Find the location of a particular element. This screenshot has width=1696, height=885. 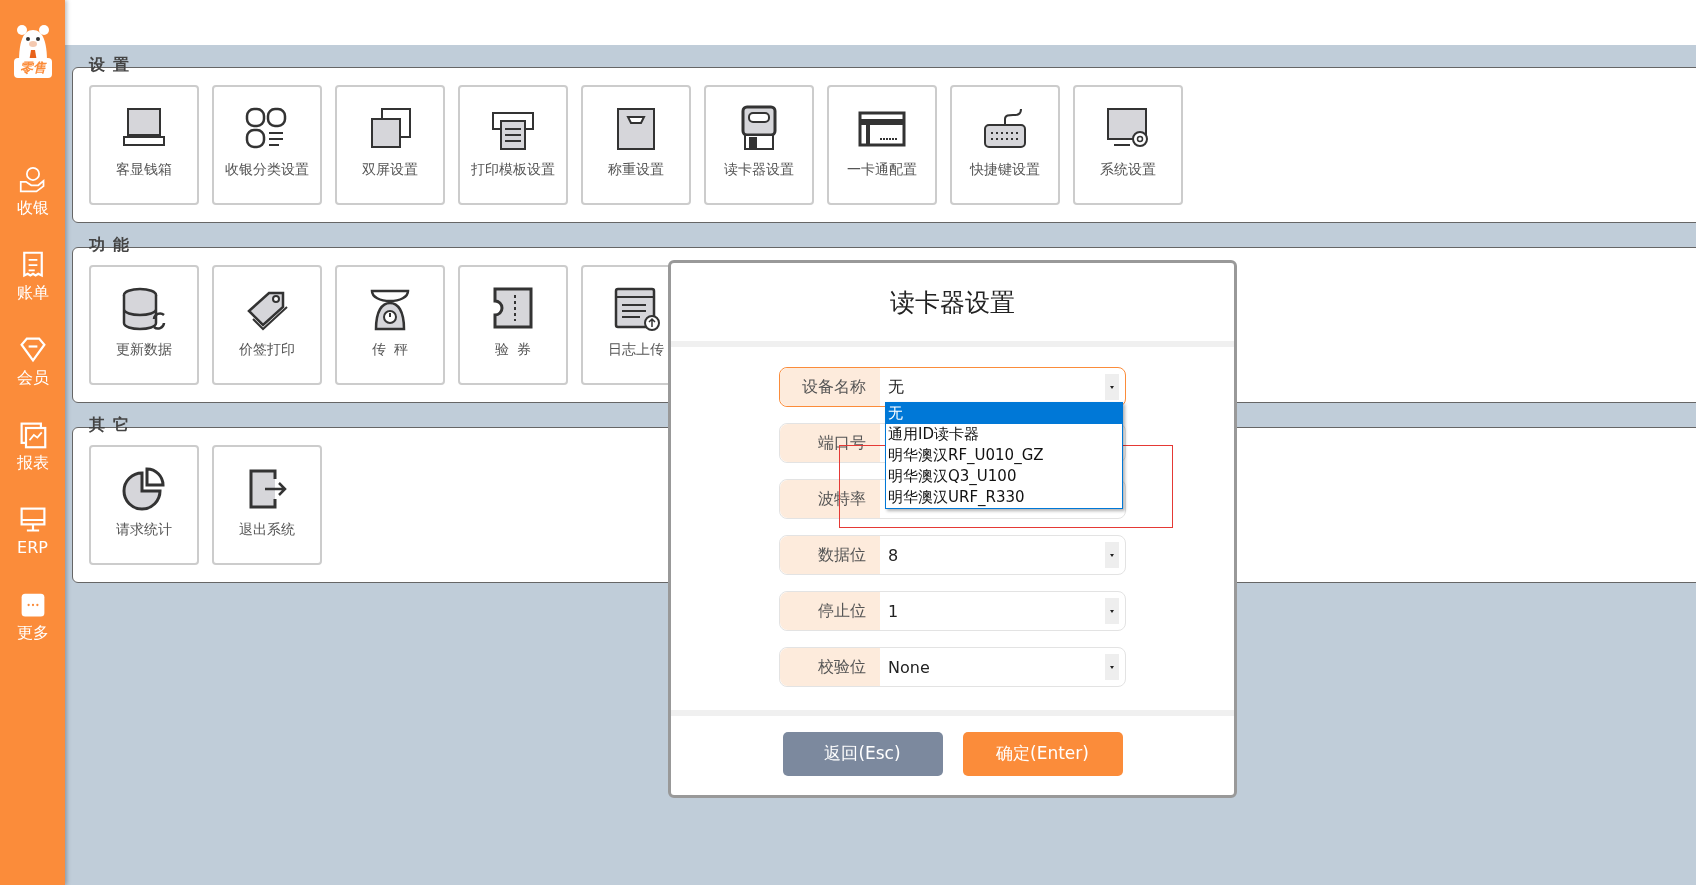

field-value: 8 is located at coordinates (893, 555).